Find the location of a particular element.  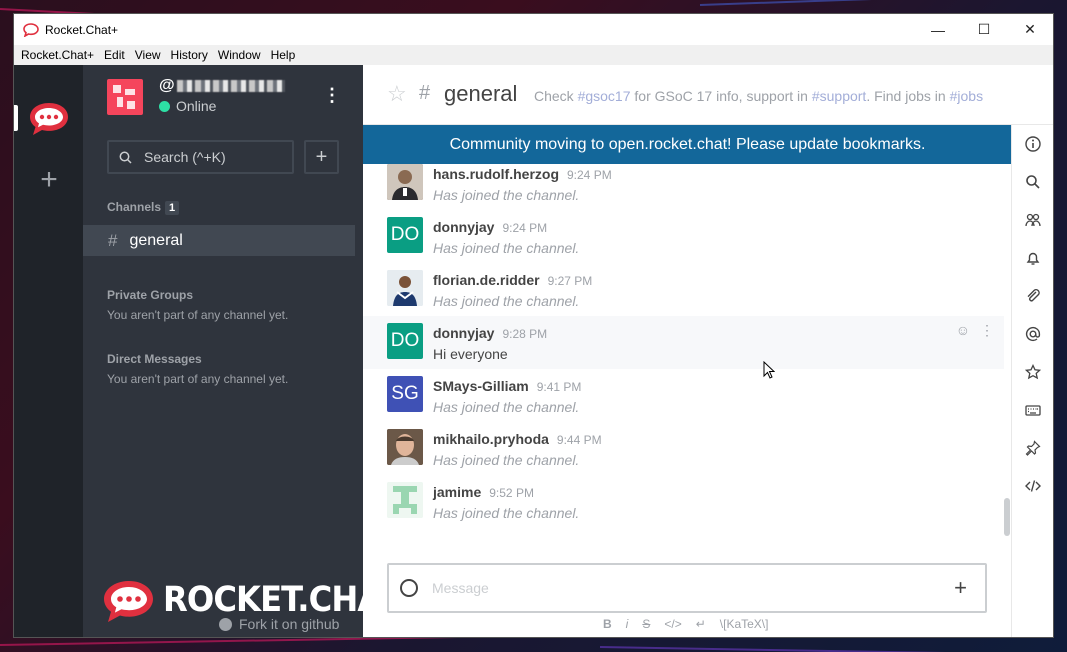

bell-icon is located at coordinates (1033, 258).